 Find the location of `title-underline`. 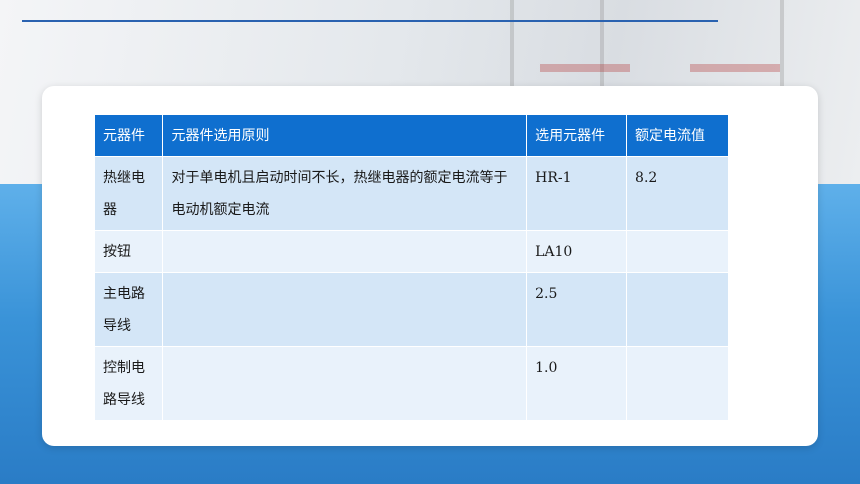

title-underline is located at coordinates (370, 21).